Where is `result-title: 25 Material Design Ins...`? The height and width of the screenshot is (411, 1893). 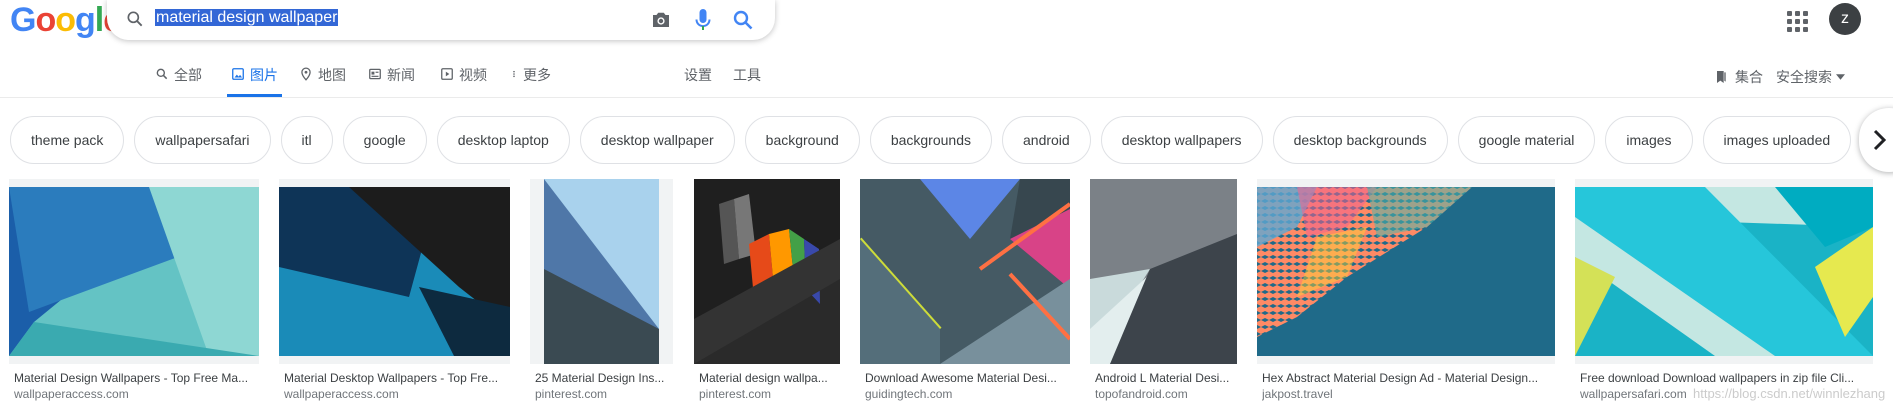
result-title: 25 Material Design Ins... is located at coordinates (601, 378).